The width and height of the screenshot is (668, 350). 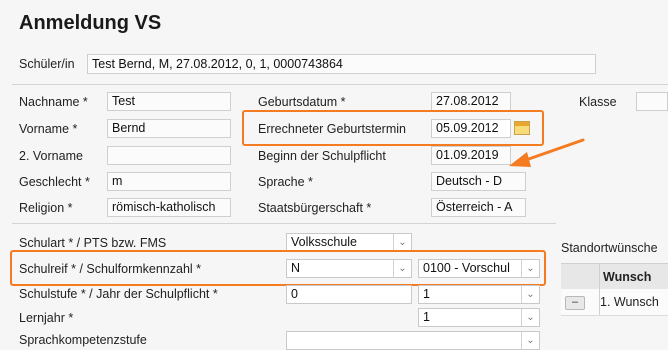 I want to click on divider, so click(x=340, y=84).